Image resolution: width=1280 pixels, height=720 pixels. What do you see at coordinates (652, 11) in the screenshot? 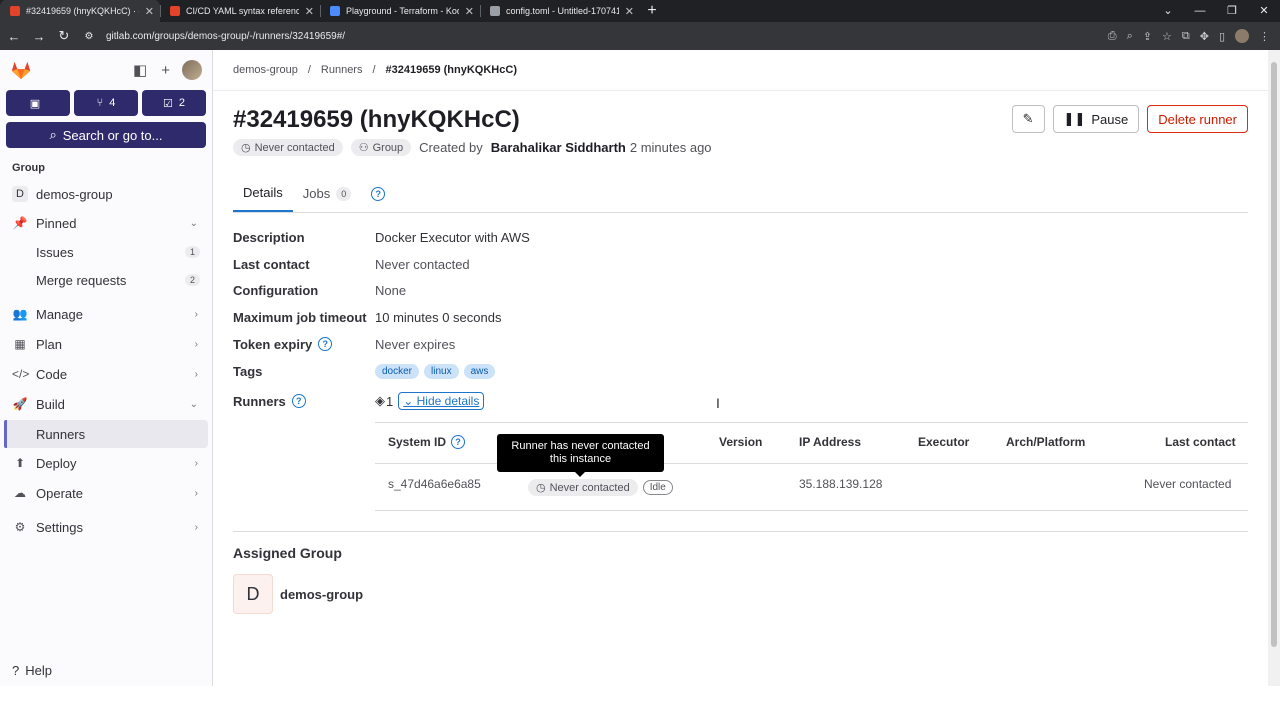
I see `new-tab-button: +` at bounding box center [652, 11].